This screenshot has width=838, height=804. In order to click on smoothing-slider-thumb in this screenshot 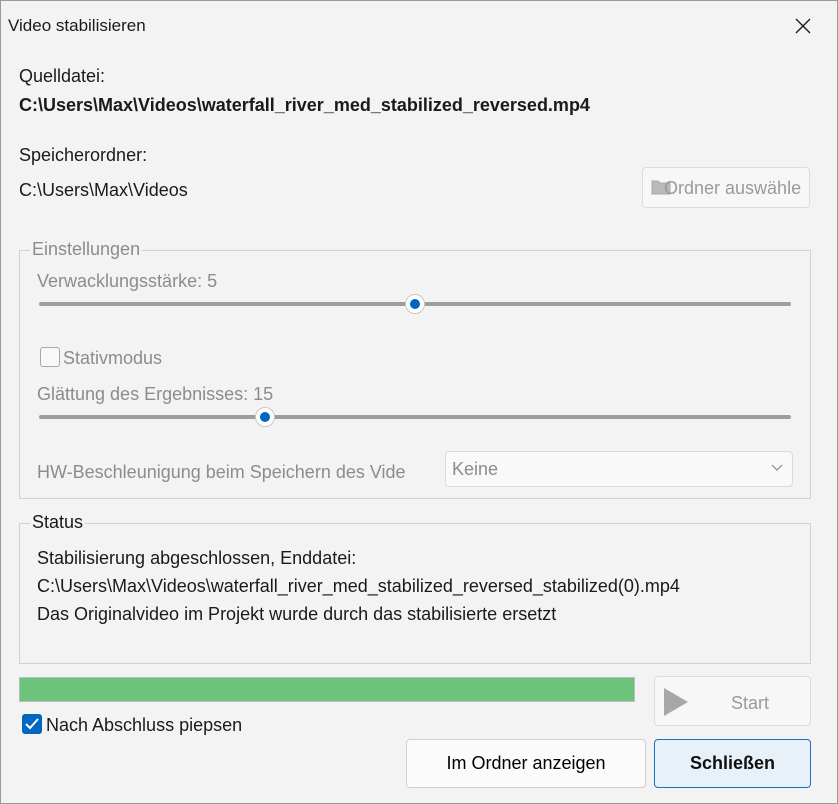, I will do `click(264, 417)`.